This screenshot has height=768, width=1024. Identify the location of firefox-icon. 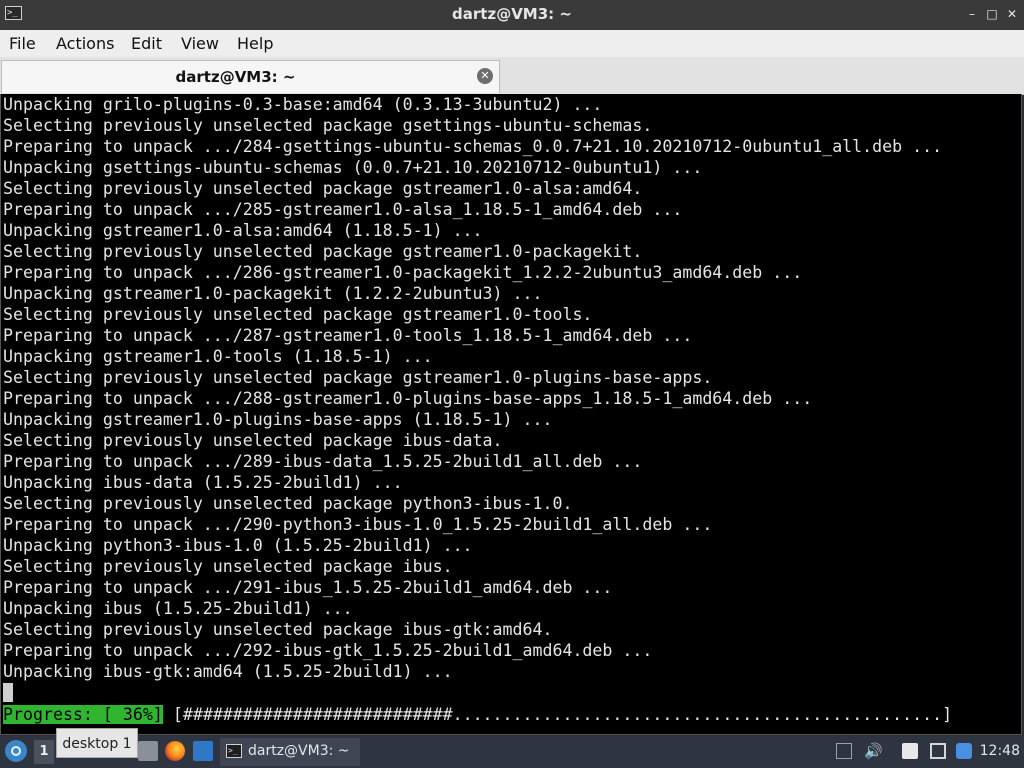
(175, 751).